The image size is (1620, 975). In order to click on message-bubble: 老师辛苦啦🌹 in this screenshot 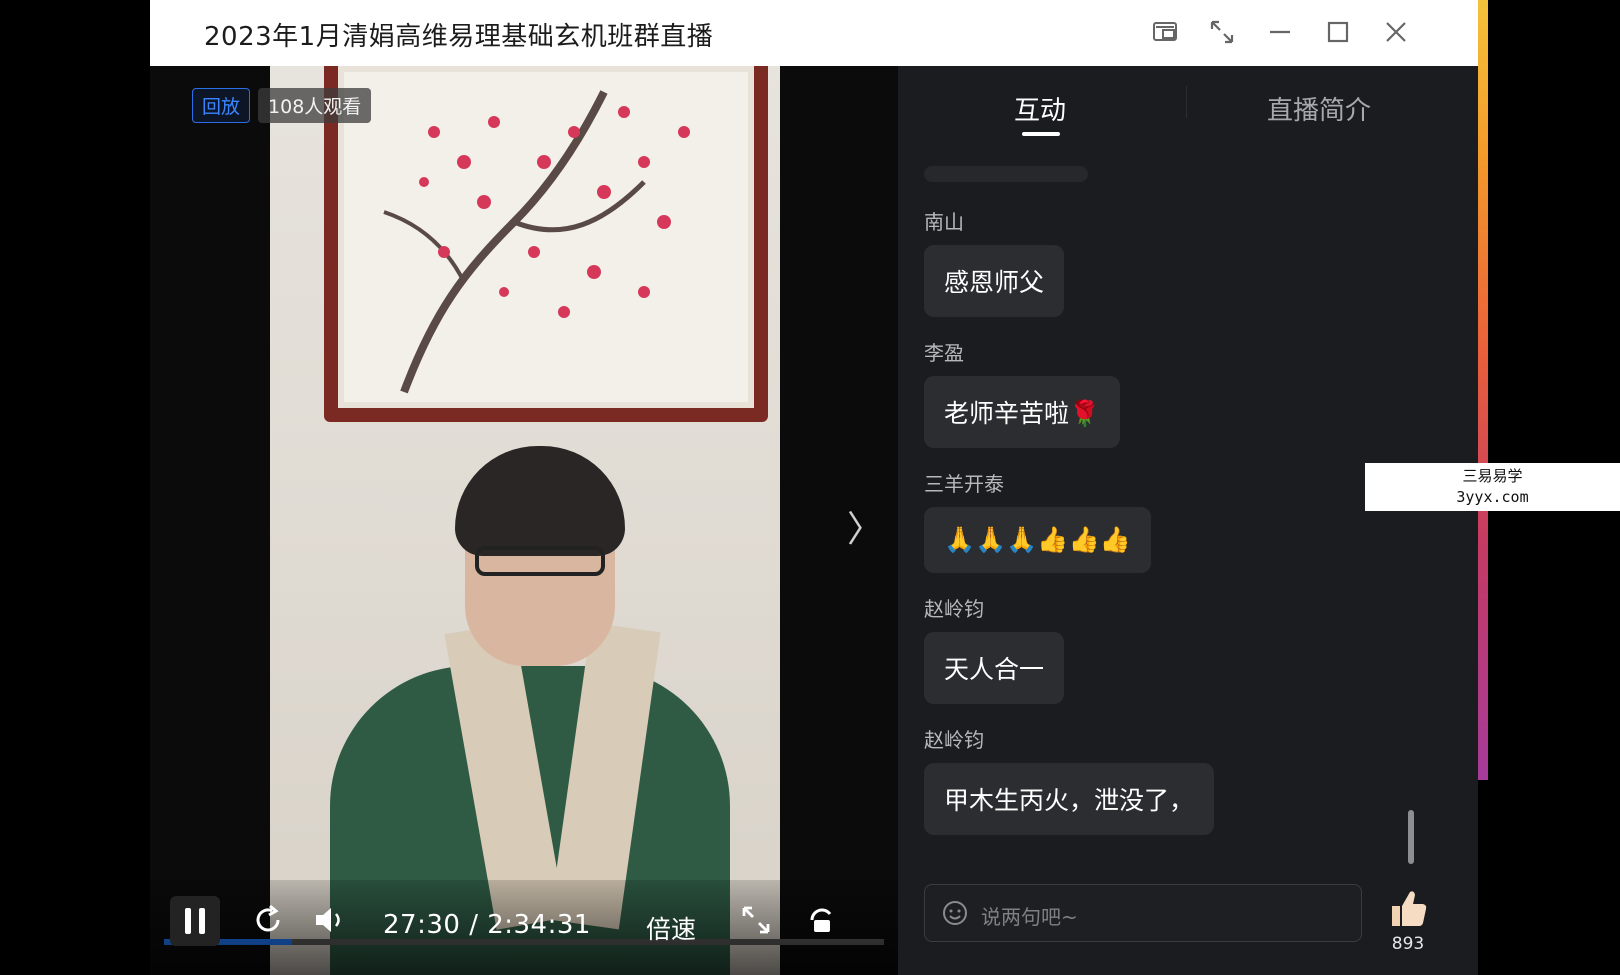, I will do `click(1022, 412)`.